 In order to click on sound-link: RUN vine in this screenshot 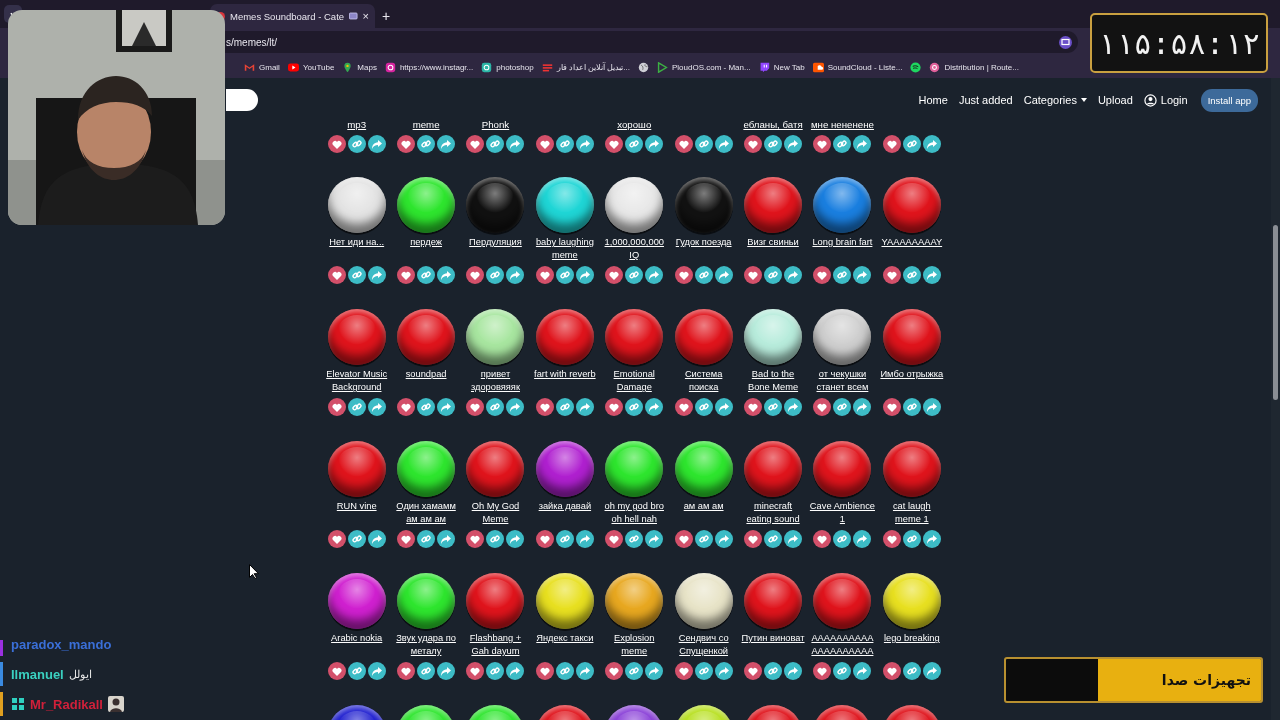, I will do `click(356, 515)`.